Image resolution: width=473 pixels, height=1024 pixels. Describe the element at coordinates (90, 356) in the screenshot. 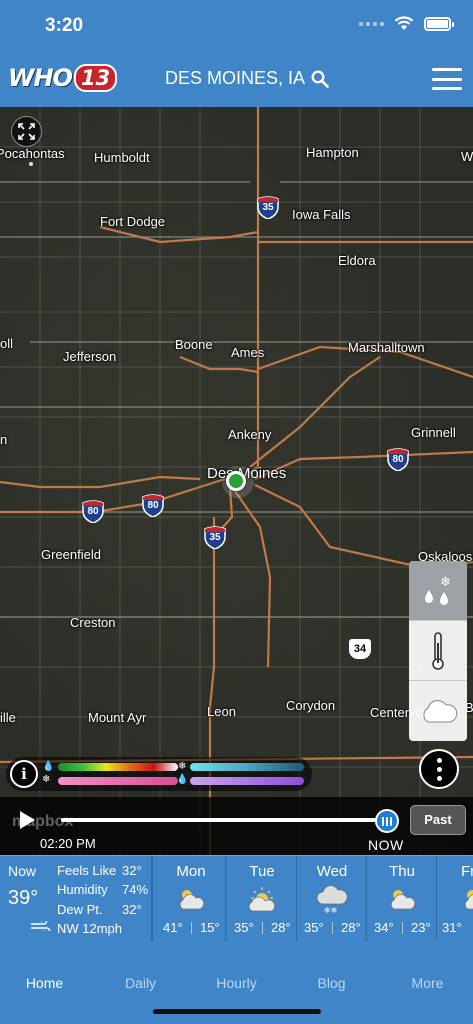

I see `city-jefferson: Jefferson` at that location.